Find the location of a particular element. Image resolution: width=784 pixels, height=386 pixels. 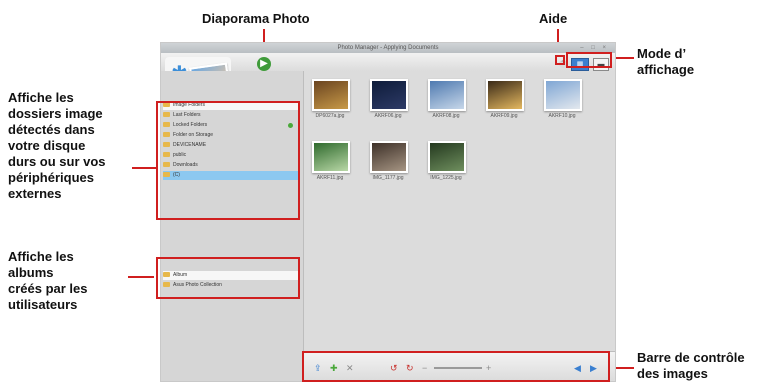

photo-thumbnail: AKRF10.jpg is located at coordinates (562, 101).